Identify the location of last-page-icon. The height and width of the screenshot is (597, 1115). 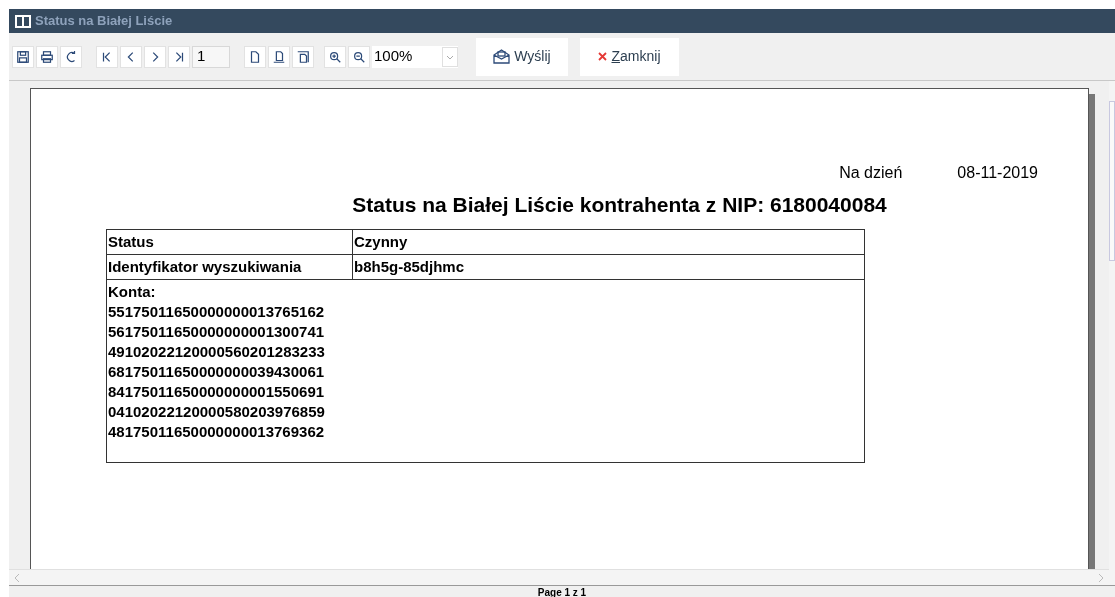
(179, 56).